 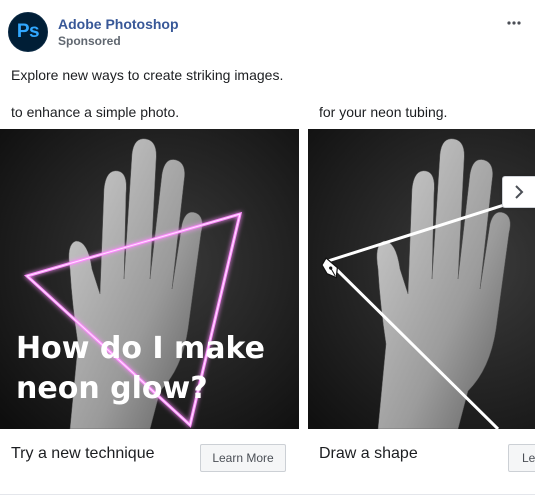 I want to click on more-options-icon, so click(x=514, y=21).